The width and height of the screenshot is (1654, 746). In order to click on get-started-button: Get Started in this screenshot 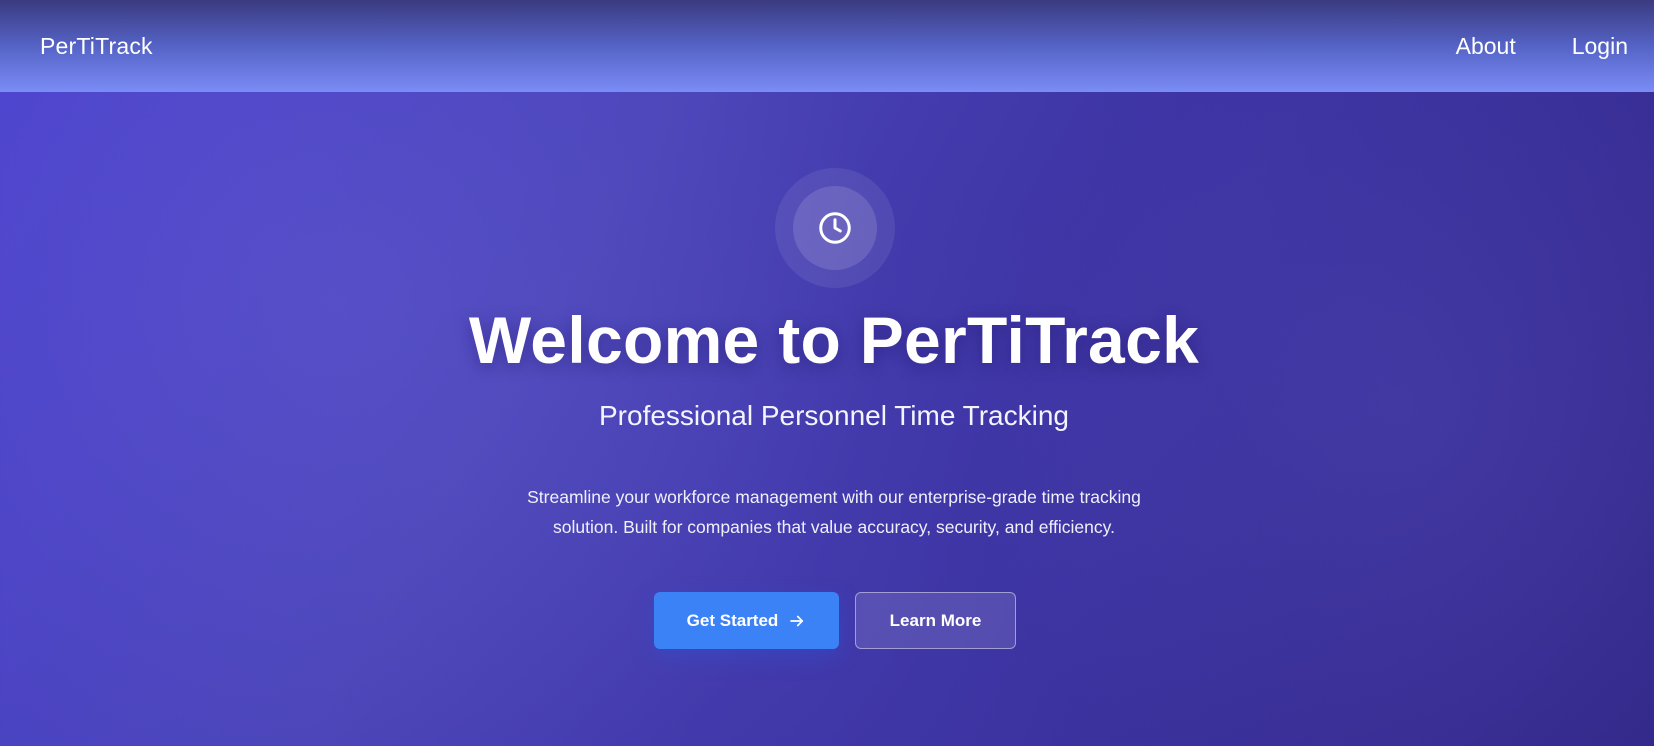, I will do `click(746, 620)`.